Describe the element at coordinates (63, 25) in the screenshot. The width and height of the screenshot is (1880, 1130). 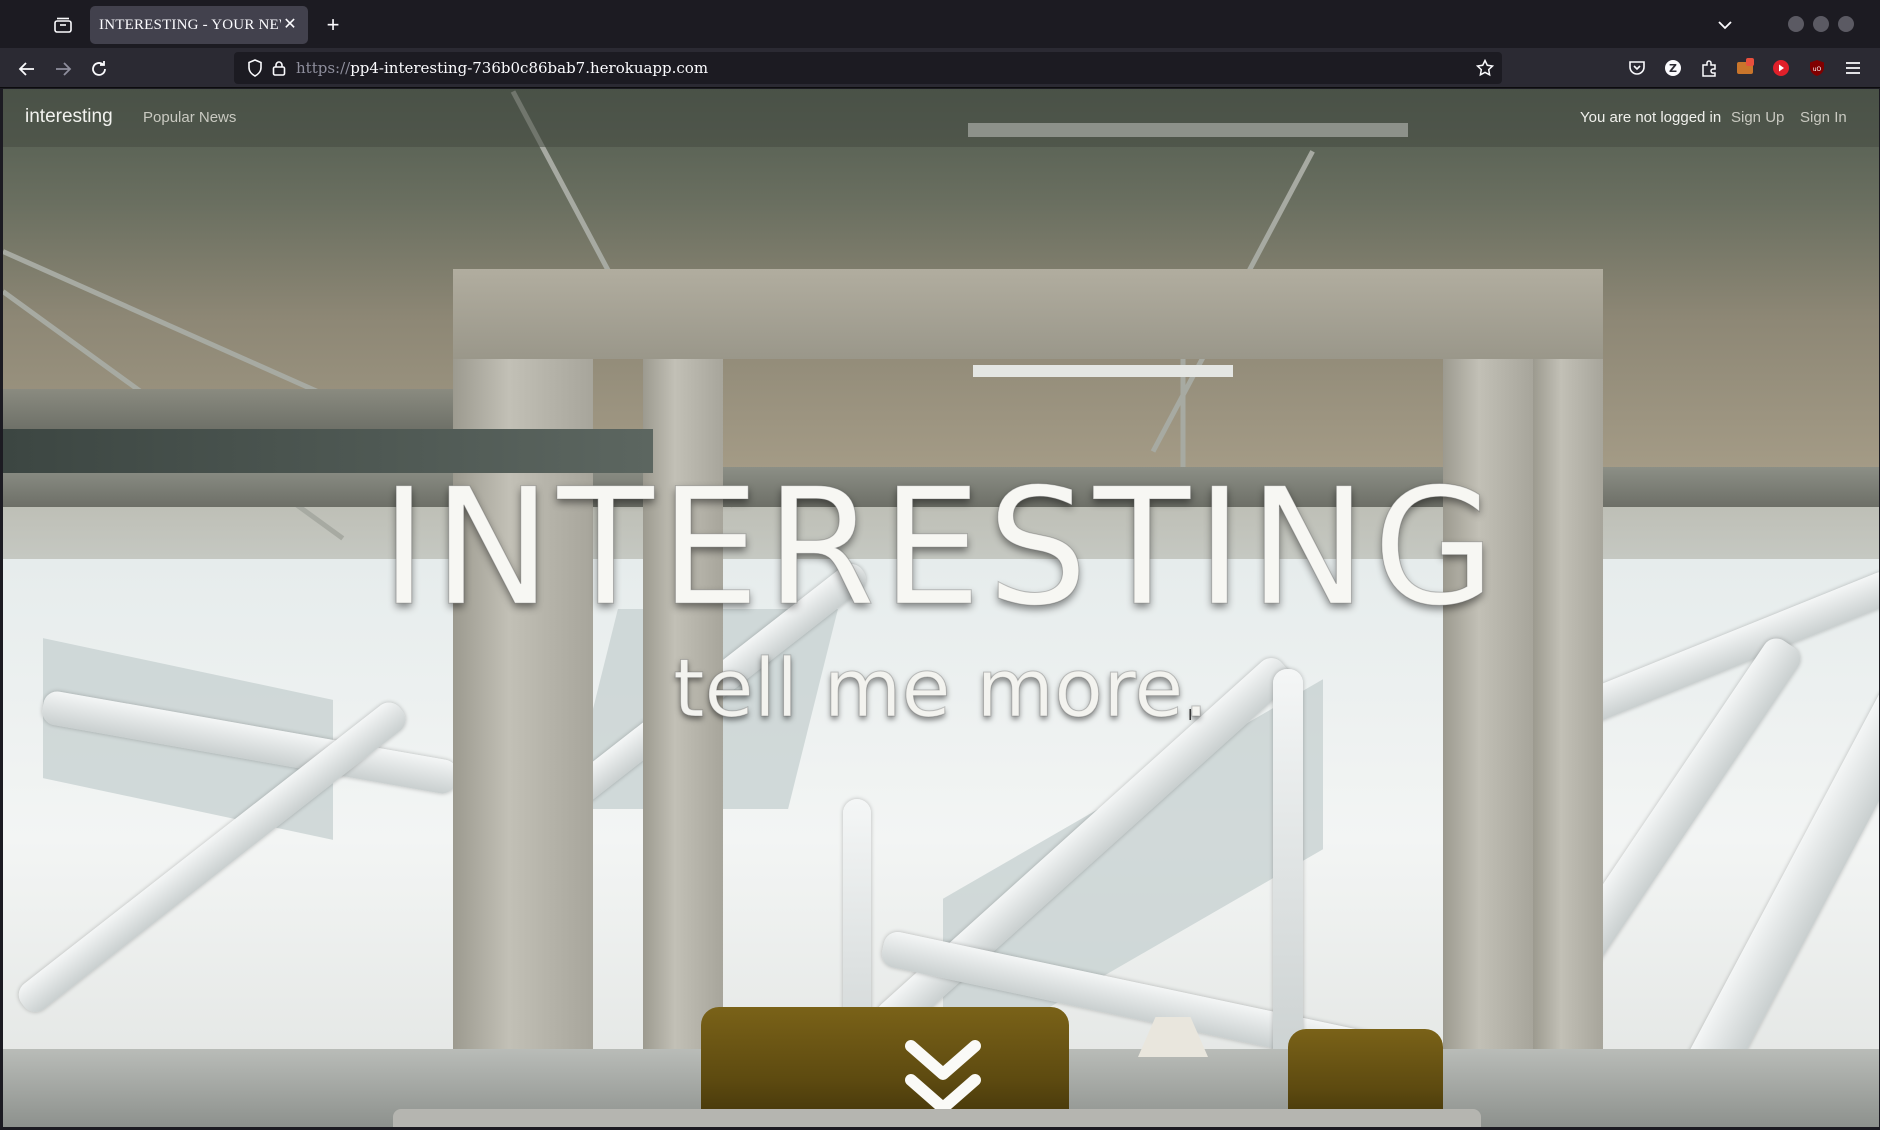
I see `tab-overview-icon` at that location.